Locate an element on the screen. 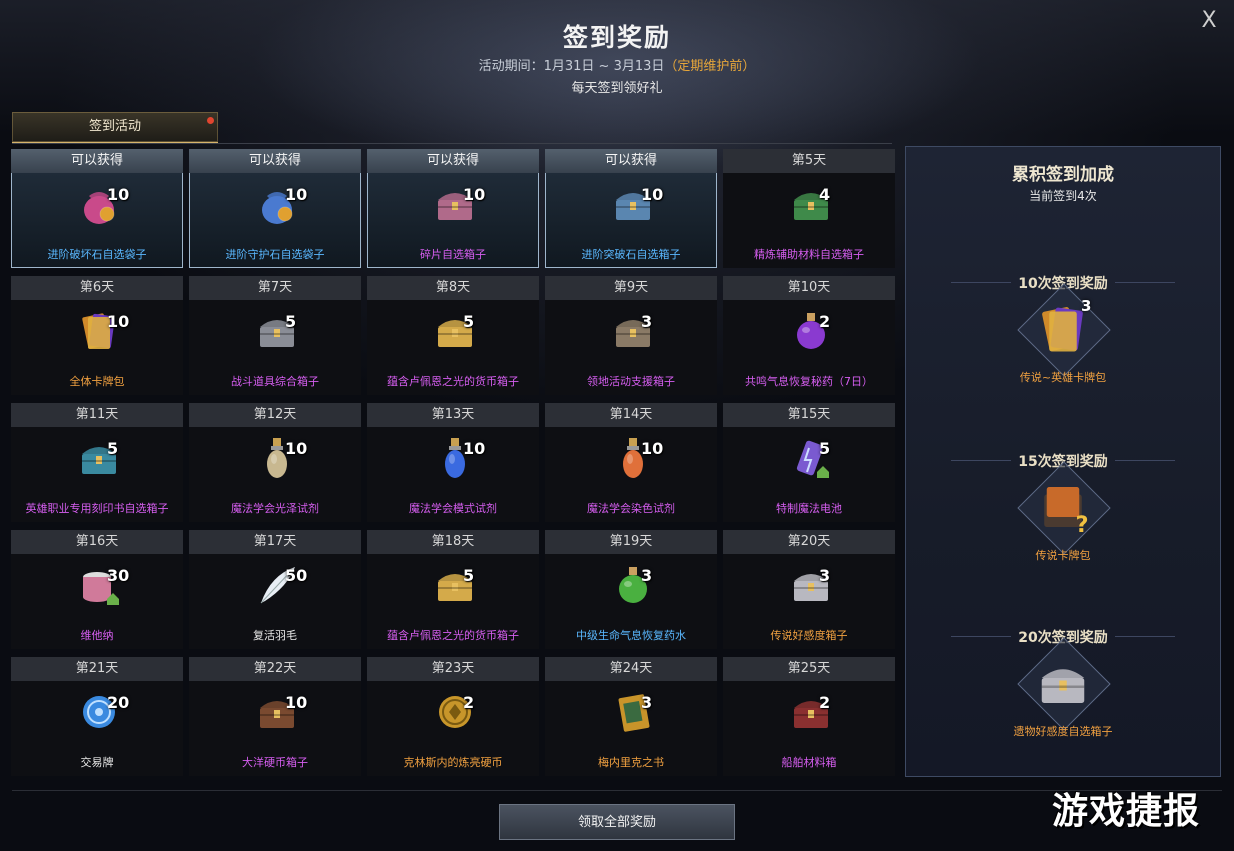 This screenshot has width=1234, height=851. reward-name: 魔法学会光泽试剂 is located at coordinates (275, 508).